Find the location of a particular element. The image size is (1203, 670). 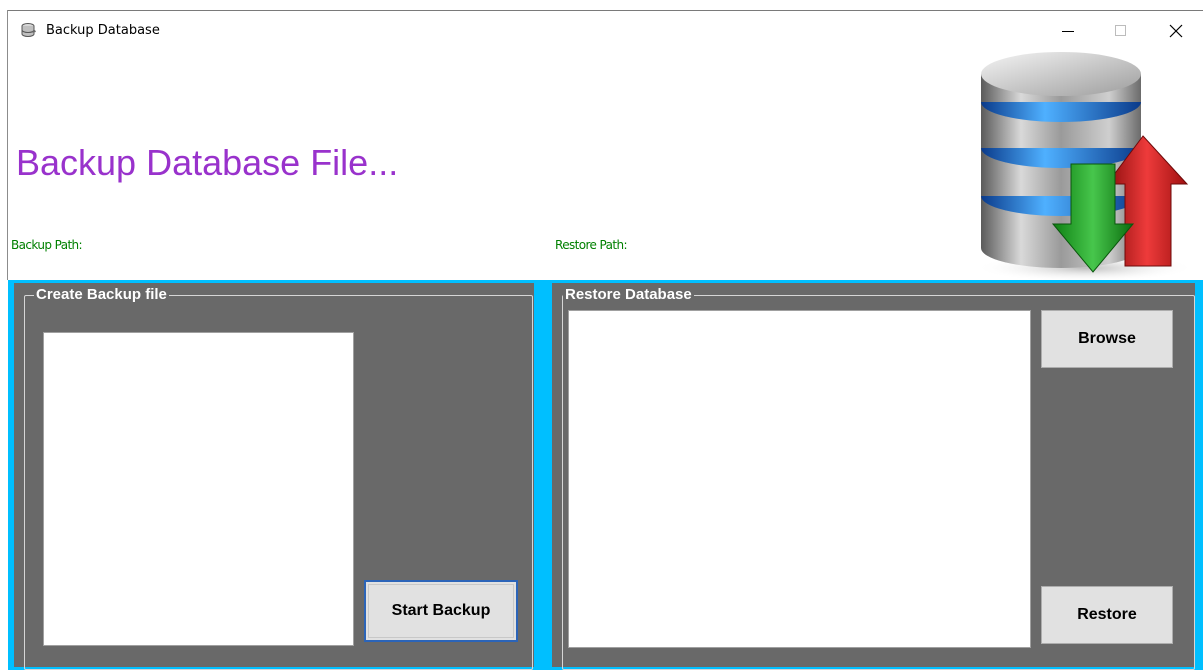

database-backup-restore-icon is located at coordinates (1085, 167).